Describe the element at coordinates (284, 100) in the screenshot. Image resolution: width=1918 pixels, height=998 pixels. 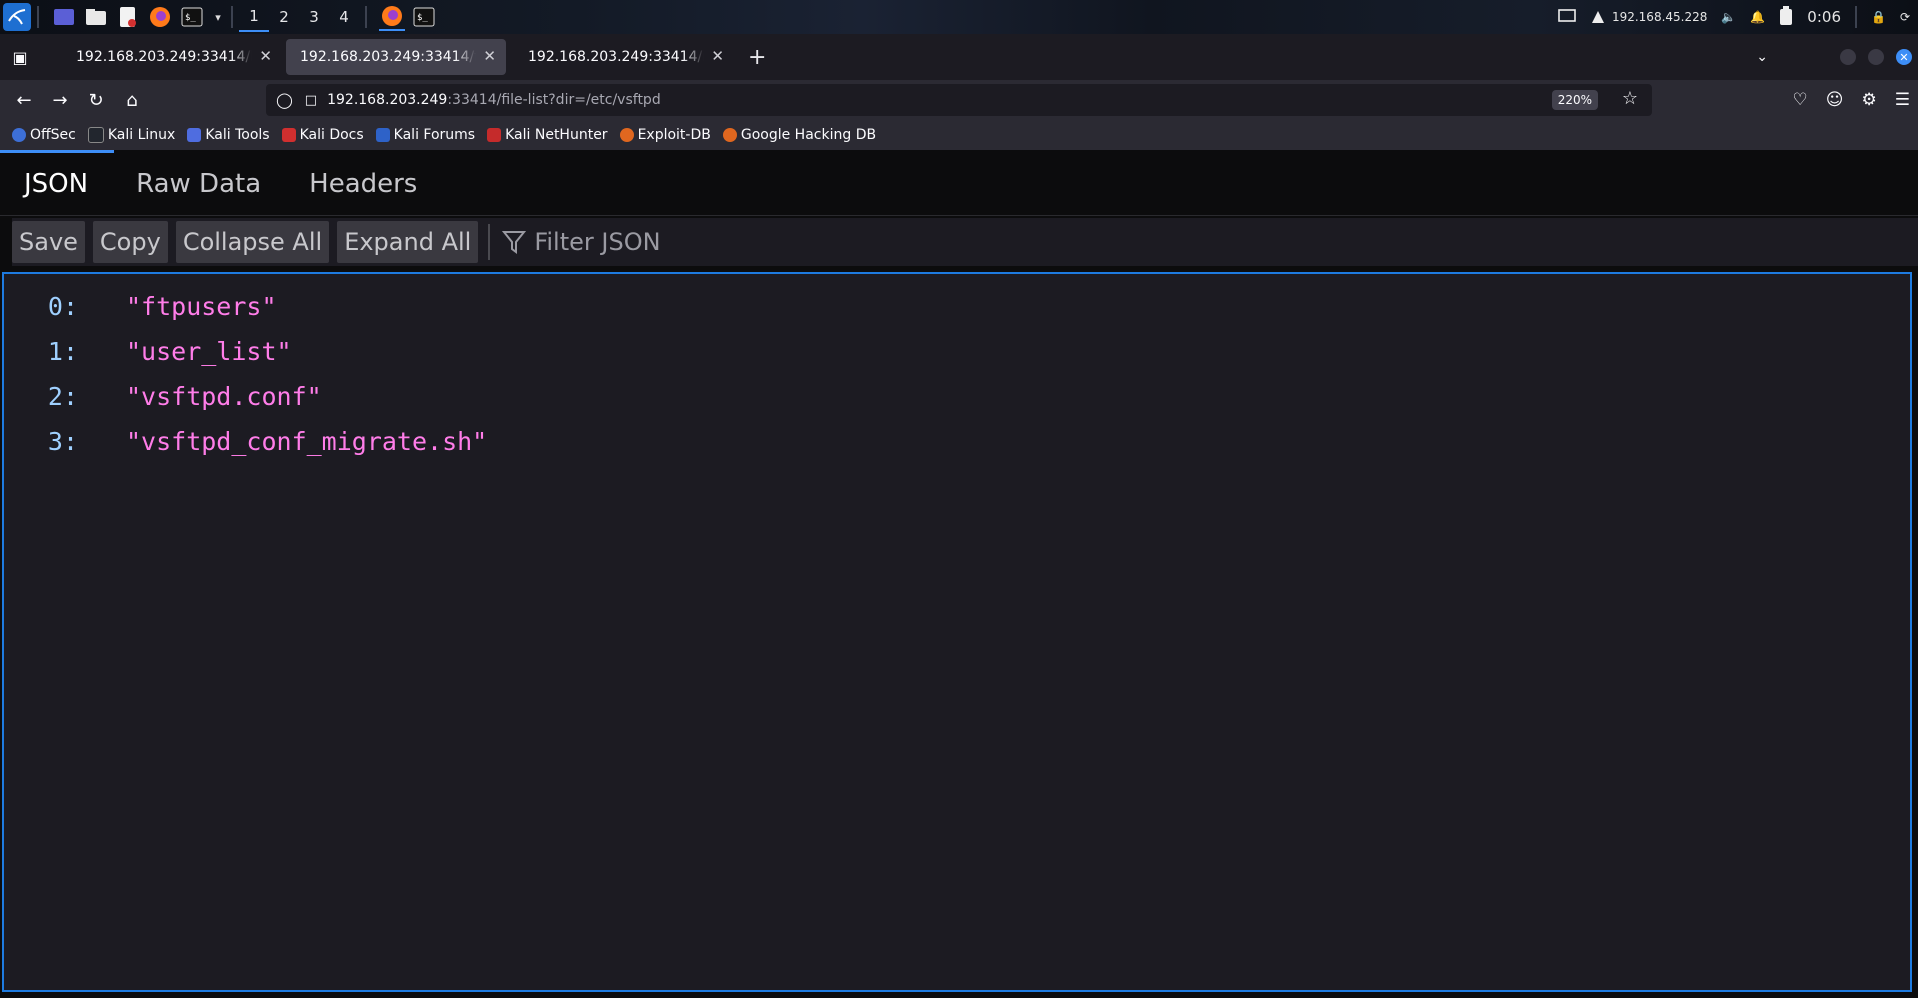
I see `shield-icon: ◯` at that location.